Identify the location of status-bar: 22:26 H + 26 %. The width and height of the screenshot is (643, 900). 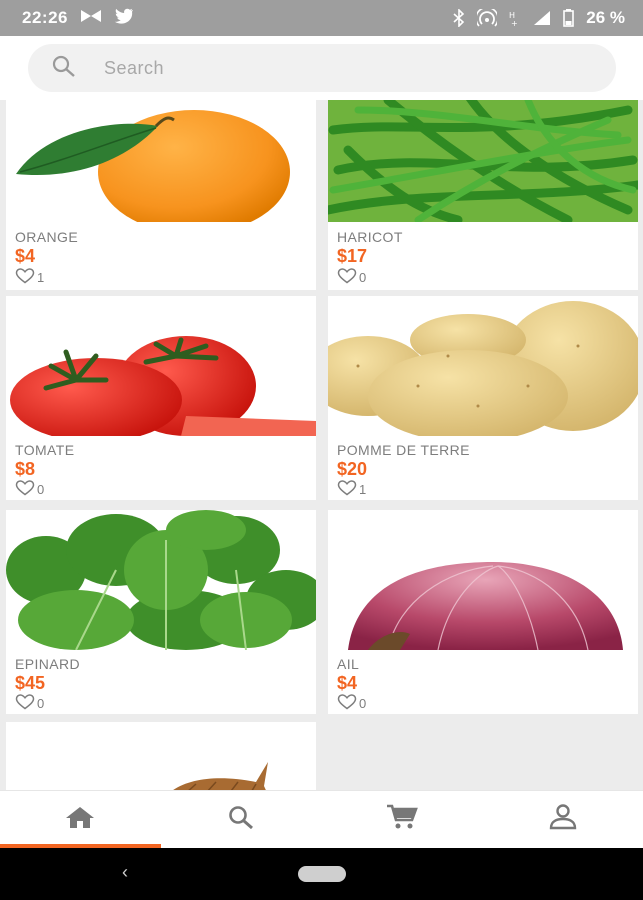
(321, 18).